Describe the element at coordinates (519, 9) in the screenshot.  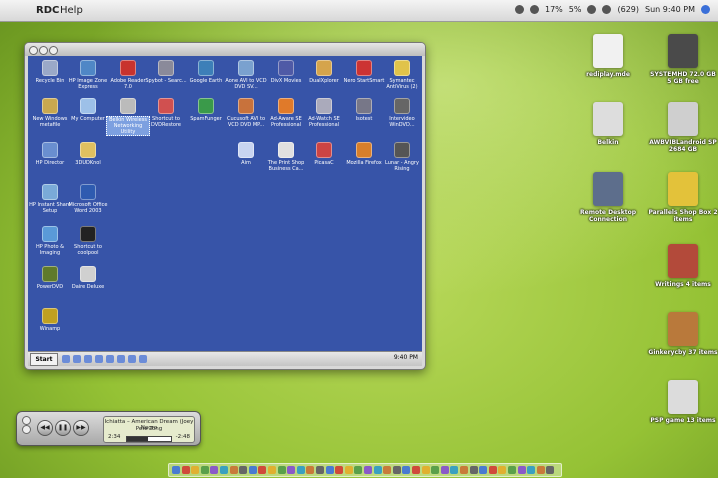
I see `user-icon` at that location.